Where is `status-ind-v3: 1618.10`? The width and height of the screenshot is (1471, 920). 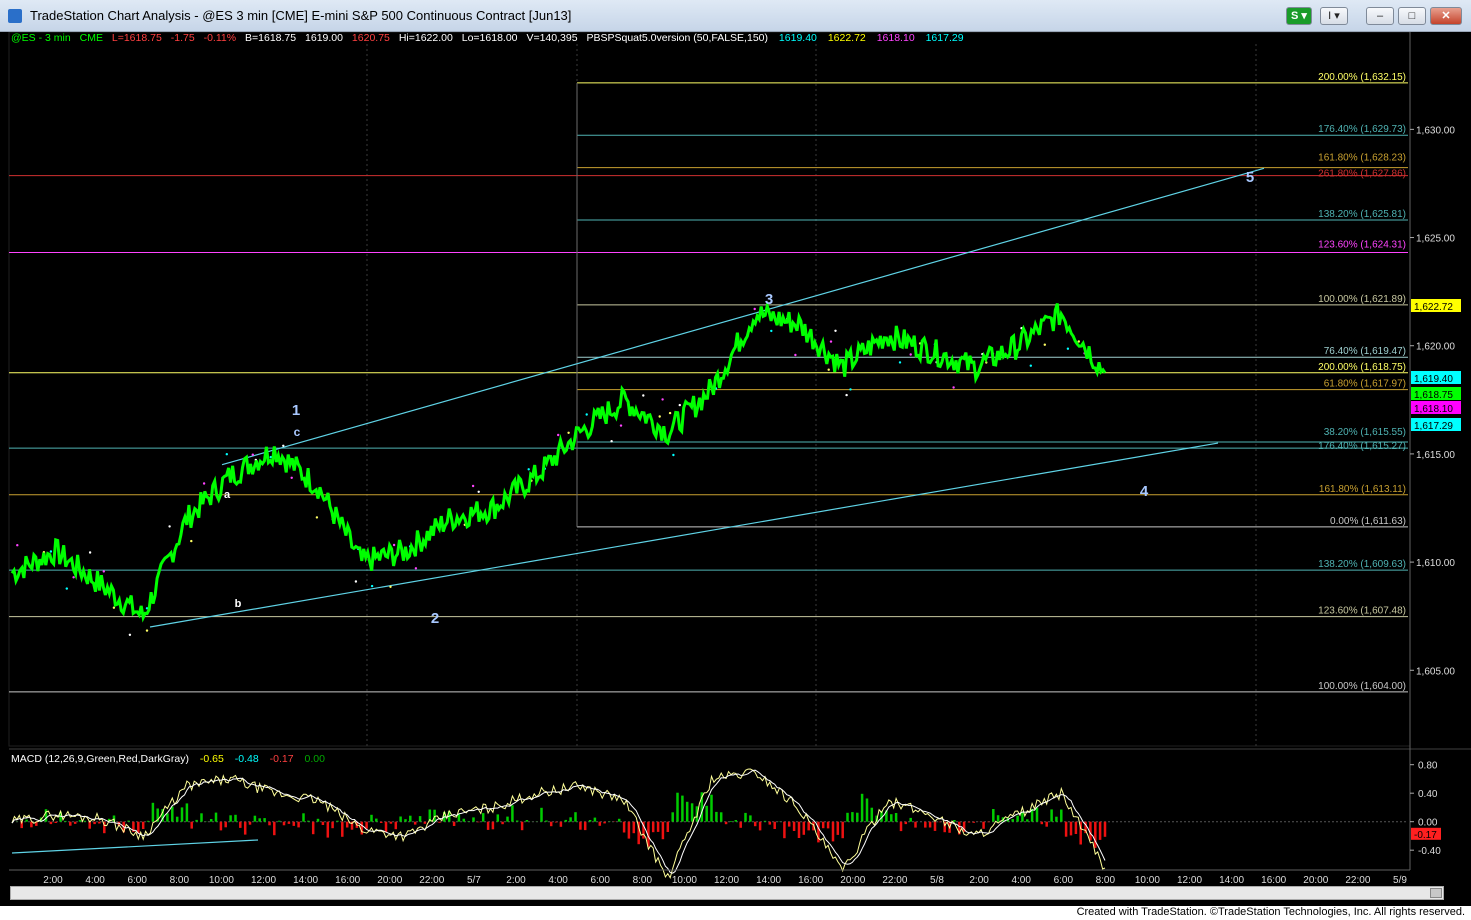
status-ind-v3: 1618.10 is located at coordinates (896, 38).